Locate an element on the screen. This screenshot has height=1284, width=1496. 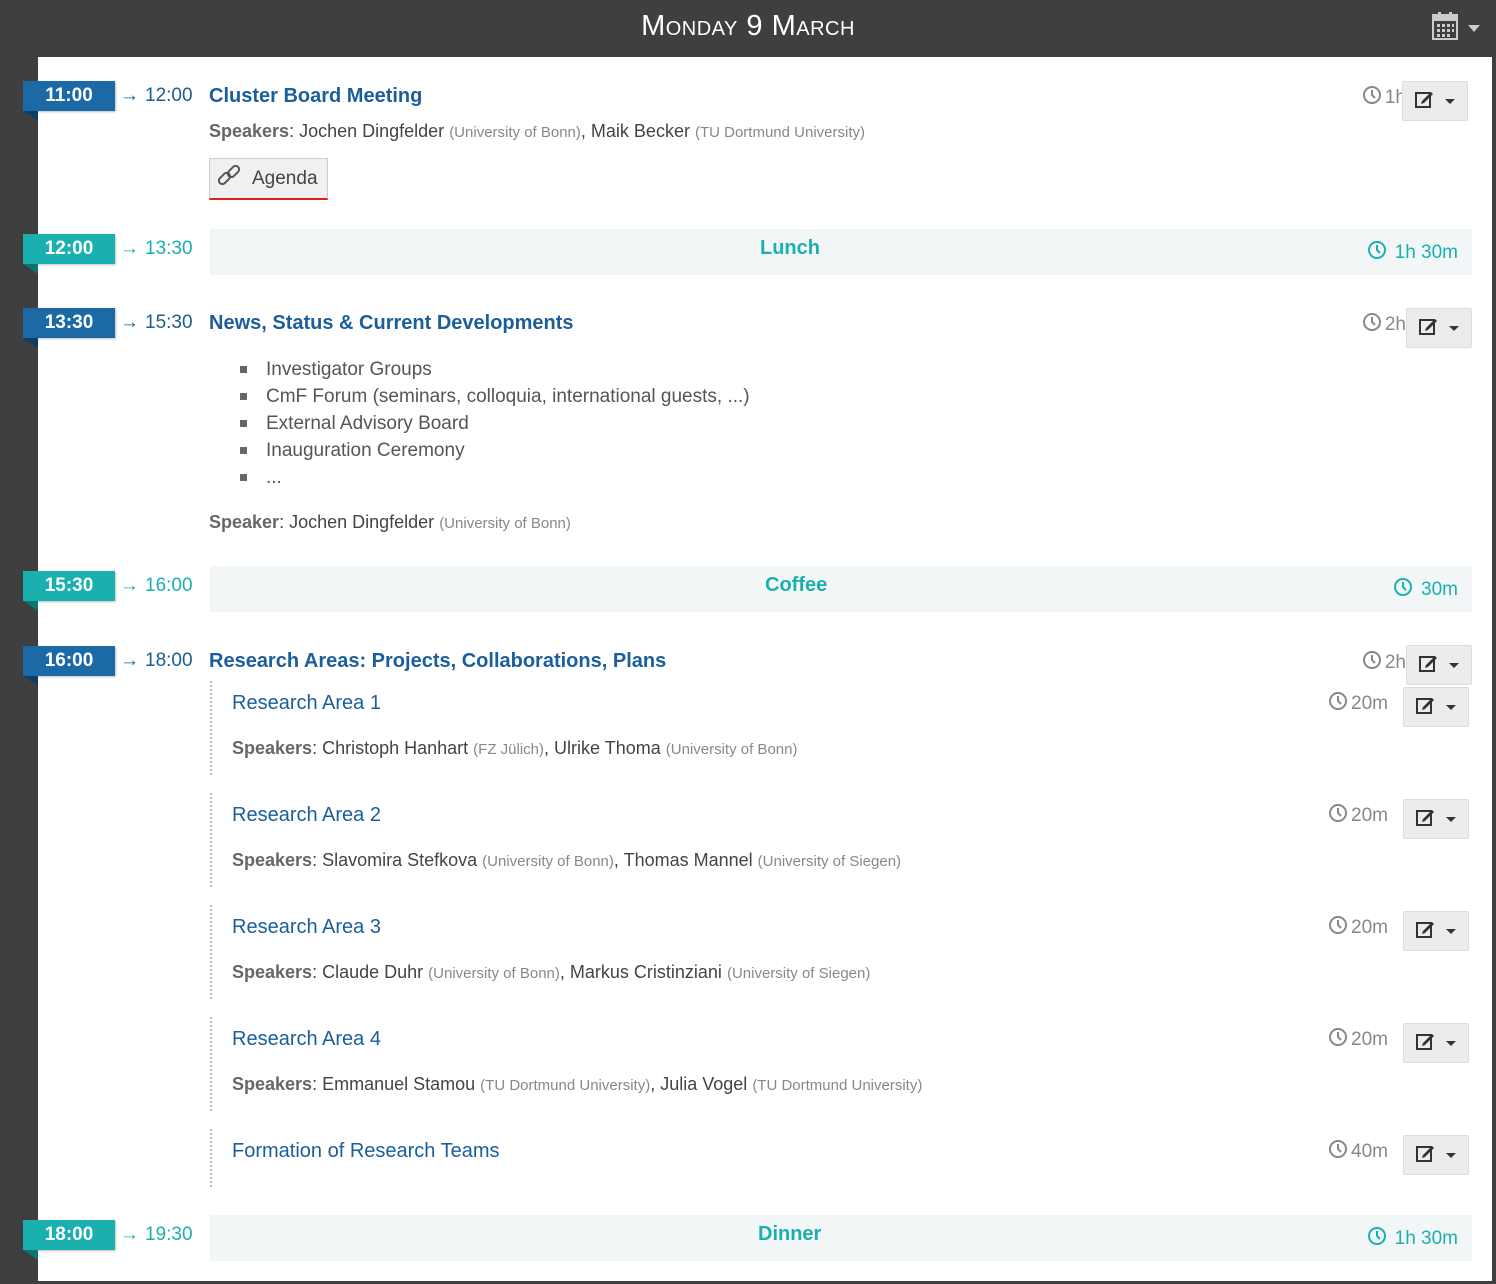
duration: 40m is located at coordinates (1358, 1152).